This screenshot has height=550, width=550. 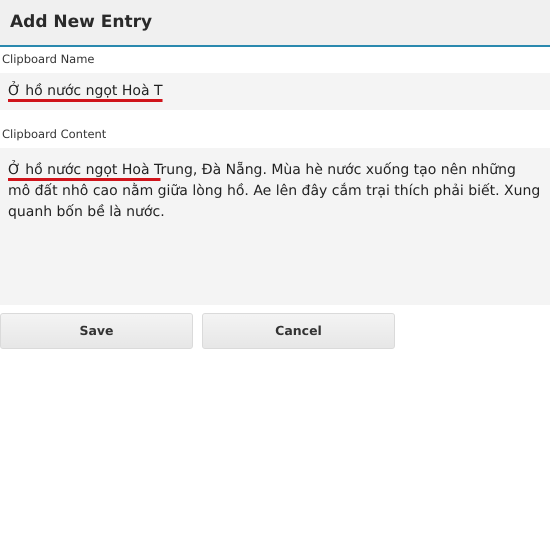 I want to click on action-button: Save, so click(x=96, y=331).